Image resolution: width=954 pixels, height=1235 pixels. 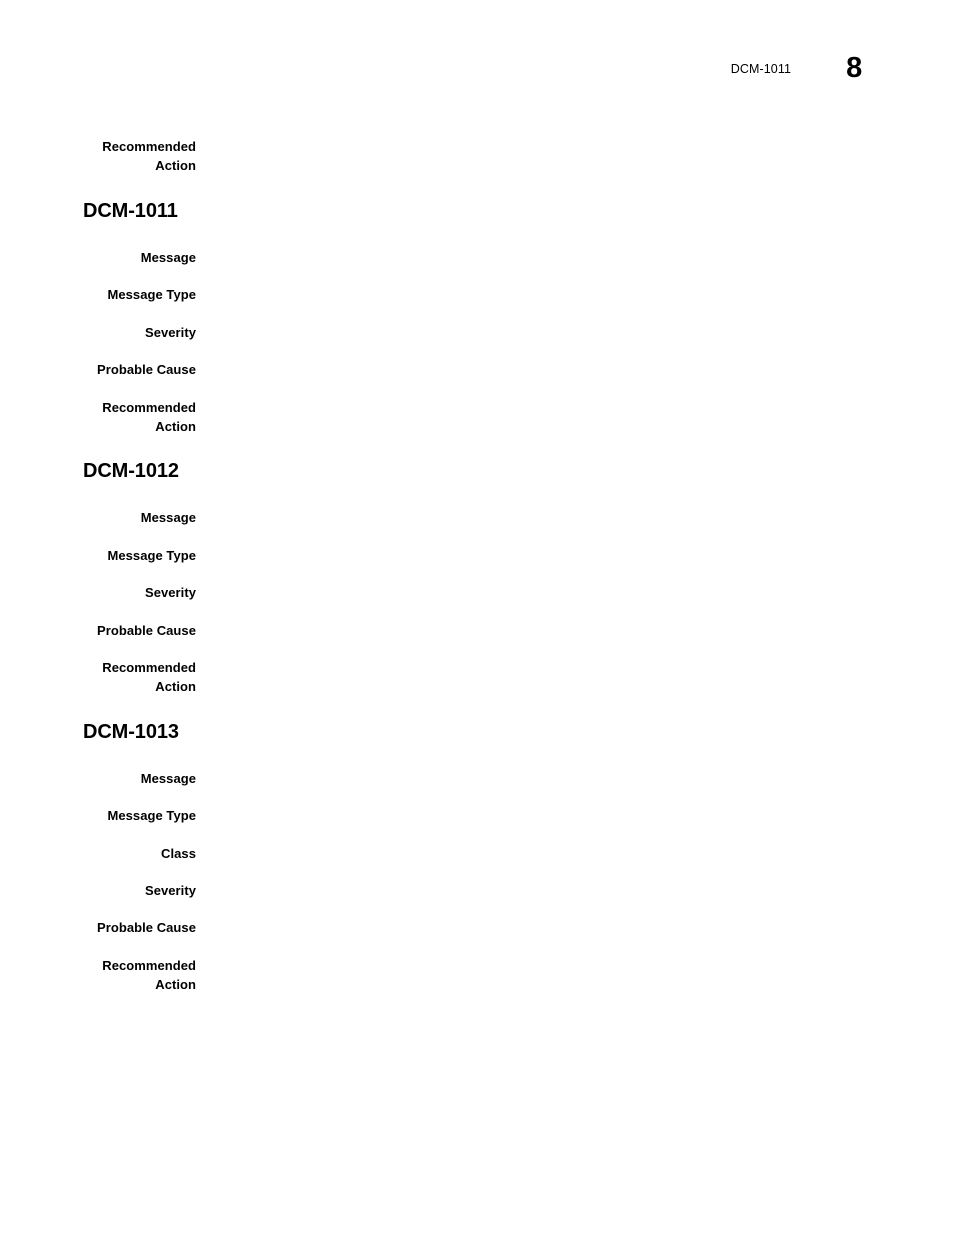 What do you see at coordinates (131, 732) in the screenshot?
I see `section-heading: DCM-1013` at bounding box center [131, 732].